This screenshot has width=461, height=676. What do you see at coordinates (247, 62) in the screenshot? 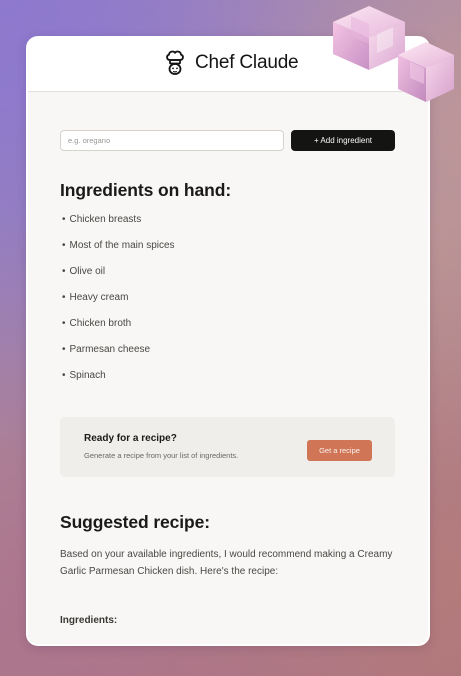
I see `app-title: Chef Claude` at bounding box center [247, 62].